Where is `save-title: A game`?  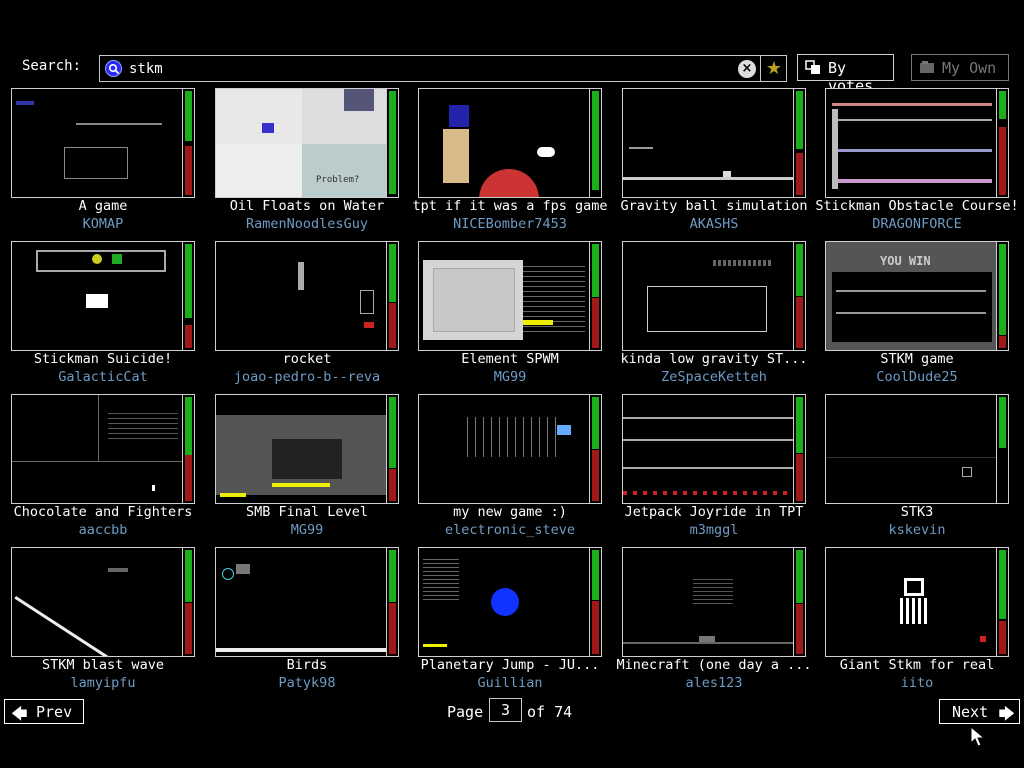
save-title: A game is located at coordinates (106, 206).